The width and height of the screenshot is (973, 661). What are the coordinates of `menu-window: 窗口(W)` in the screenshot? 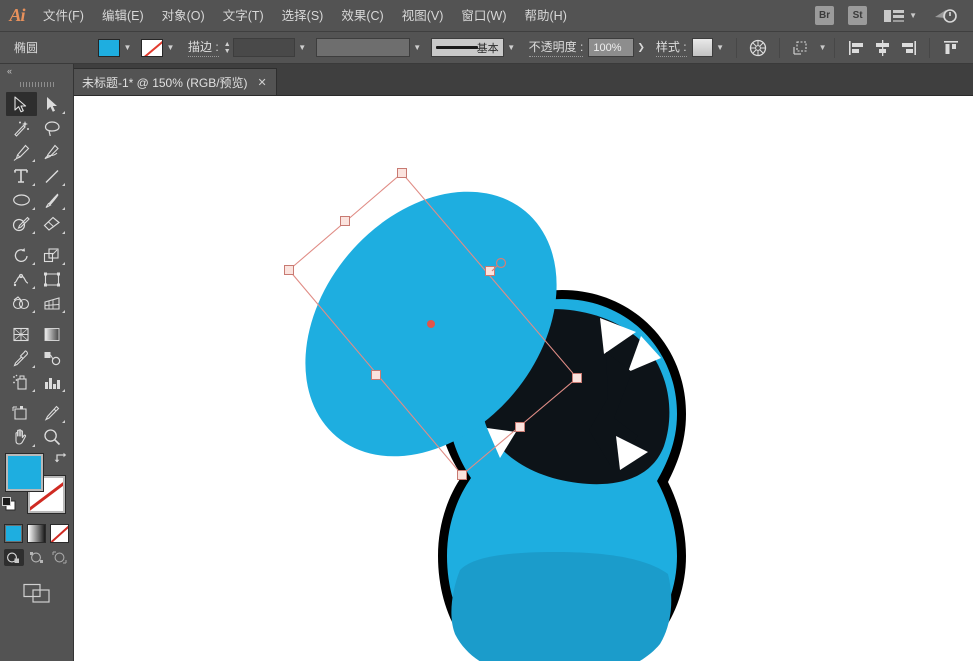 It's located at (483, 16).